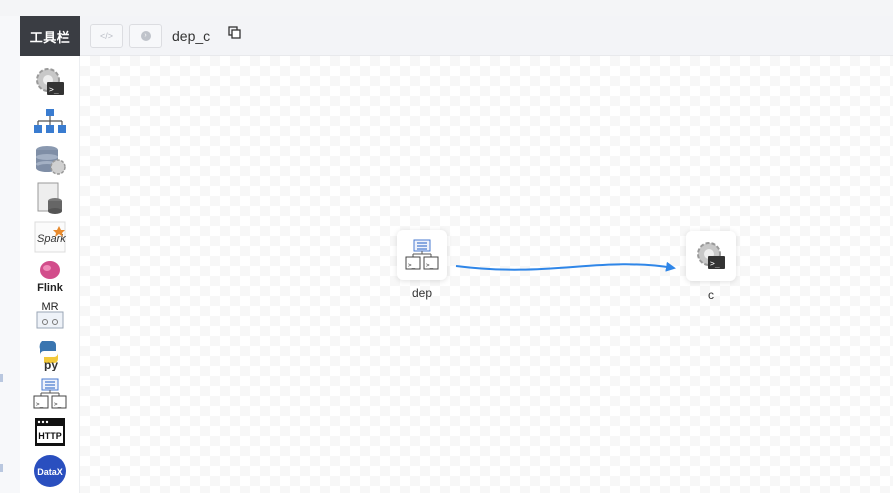  Describe the element at coordinates (50, 287) in the screenshot. I see `flink-text: Flink` at that location.